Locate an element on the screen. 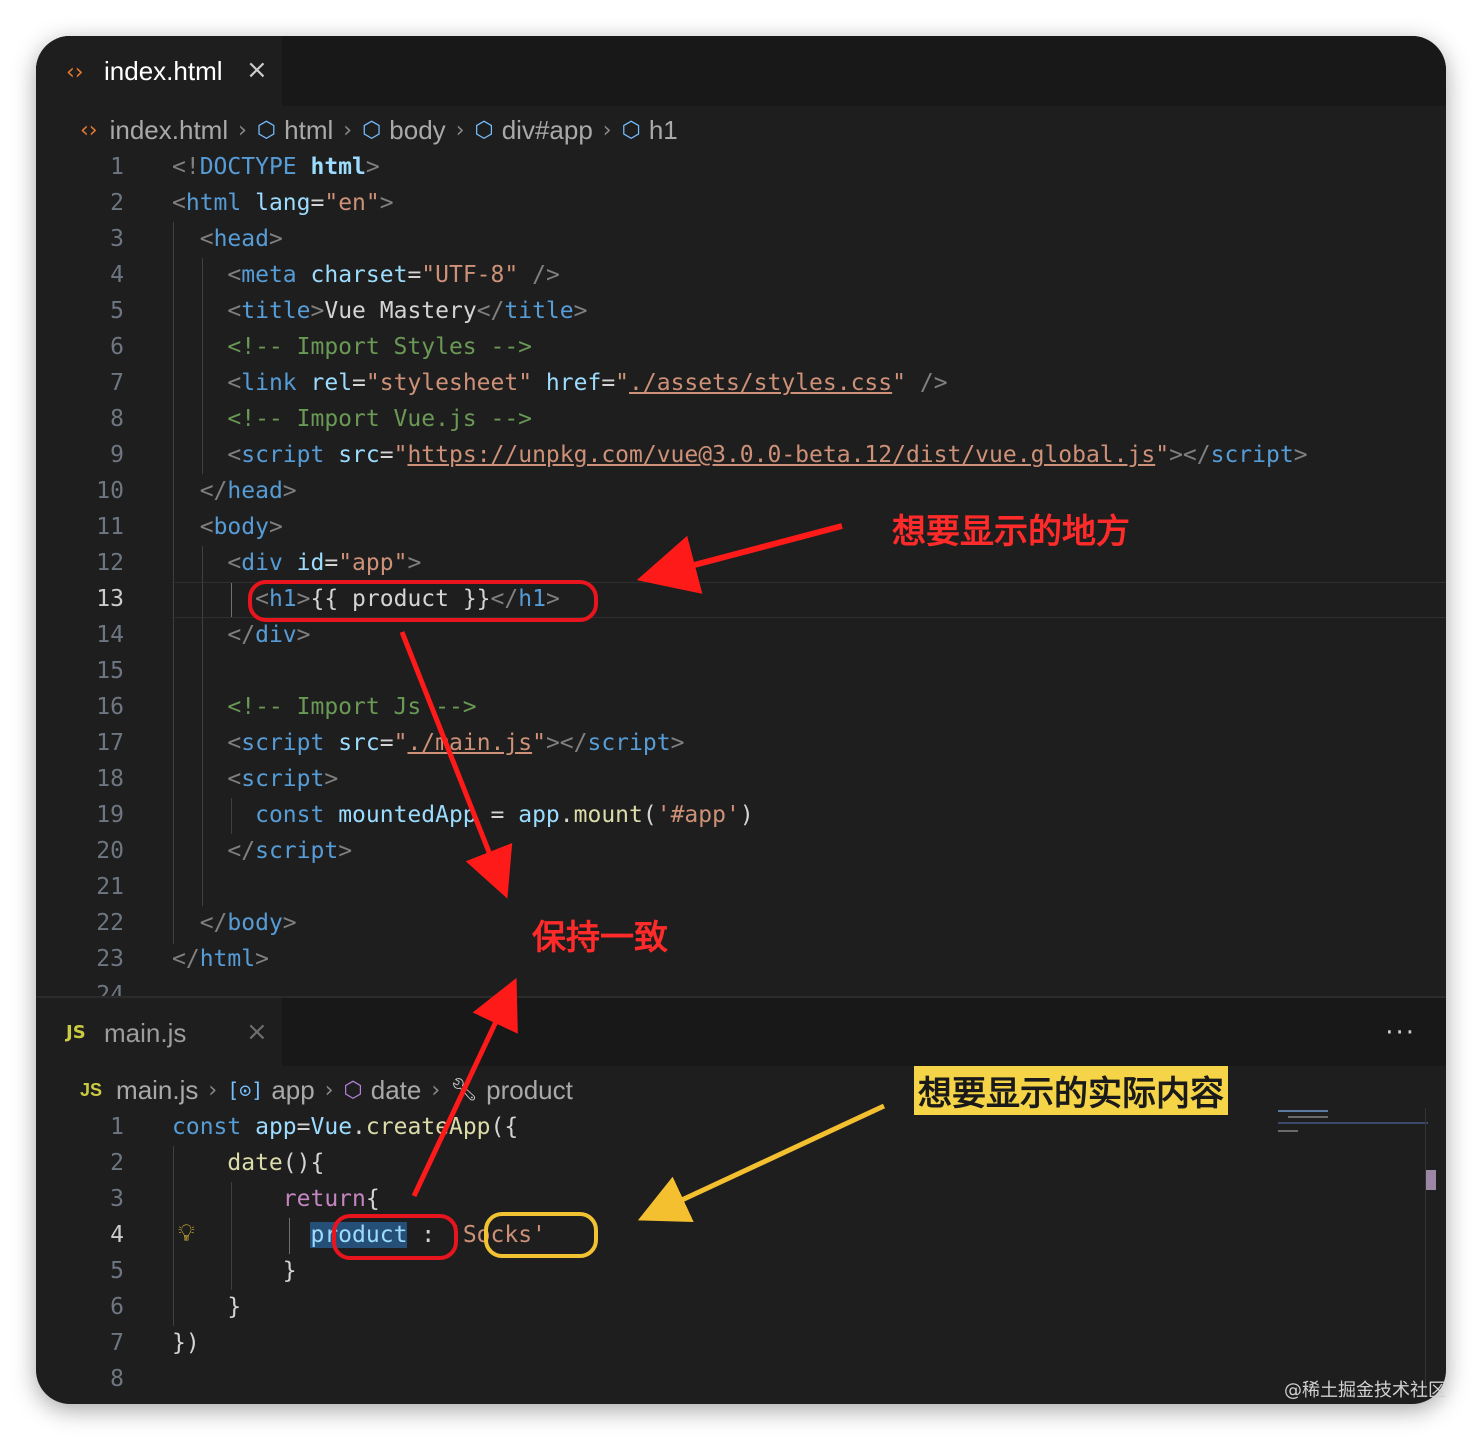 Image resolution: width=1482 pixels, height=1440 pixels. arrow-to-socks is located at coordinates (761, 1163).